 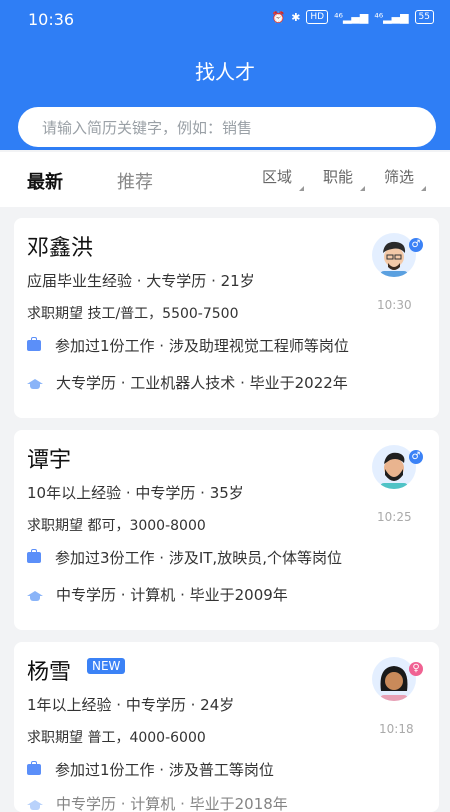 I want to click on watermark-logo: 七叶子 7YZ.COM, so click(x=399, y=760).